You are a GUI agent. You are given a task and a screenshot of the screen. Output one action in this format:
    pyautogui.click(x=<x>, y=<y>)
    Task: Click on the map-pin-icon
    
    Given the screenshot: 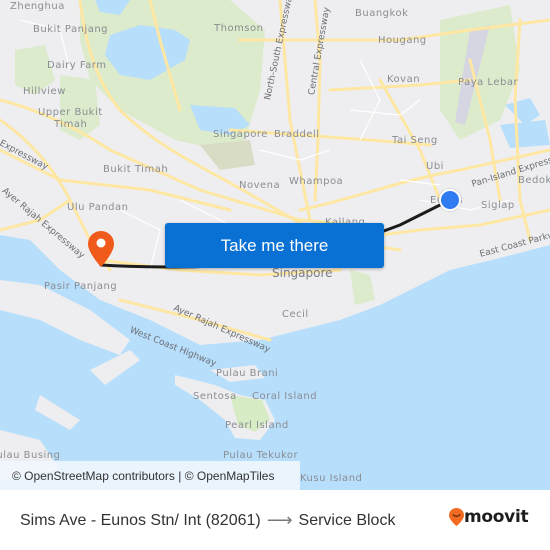 What is the action you would take?
    pyautogui.click(x=101, y=249)
    